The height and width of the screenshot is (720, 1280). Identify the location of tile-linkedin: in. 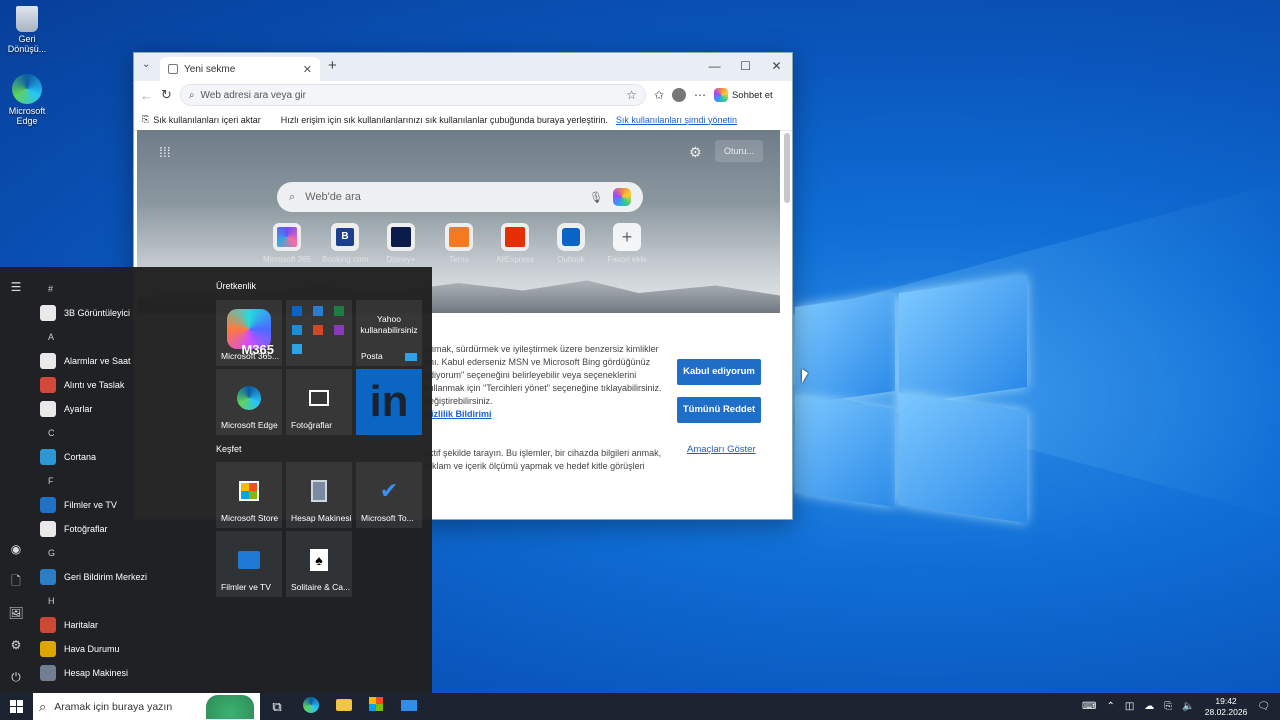
(389, 402).